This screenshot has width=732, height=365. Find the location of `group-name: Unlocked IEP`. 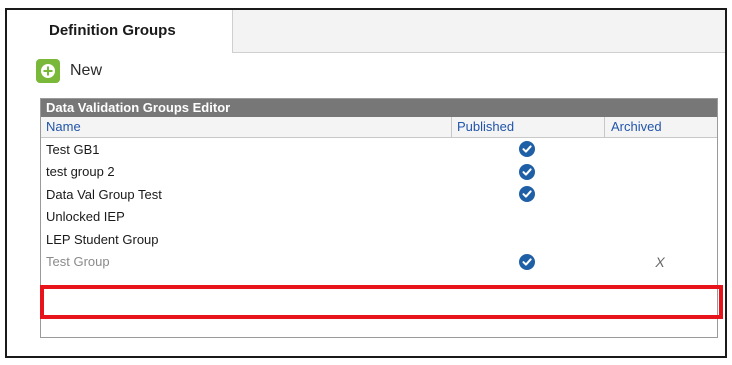

group-name: Unlocked IEP is located at coordinates (85, 217).